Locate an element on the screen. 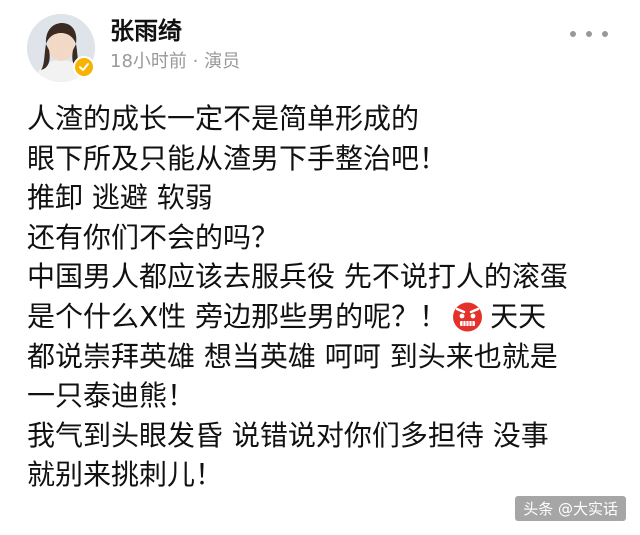 The height and width of the screenshot is (535, 640). post-line-text: 是个什么X性 旁边那些男的呢？！ is located at coordinates (237, 316).